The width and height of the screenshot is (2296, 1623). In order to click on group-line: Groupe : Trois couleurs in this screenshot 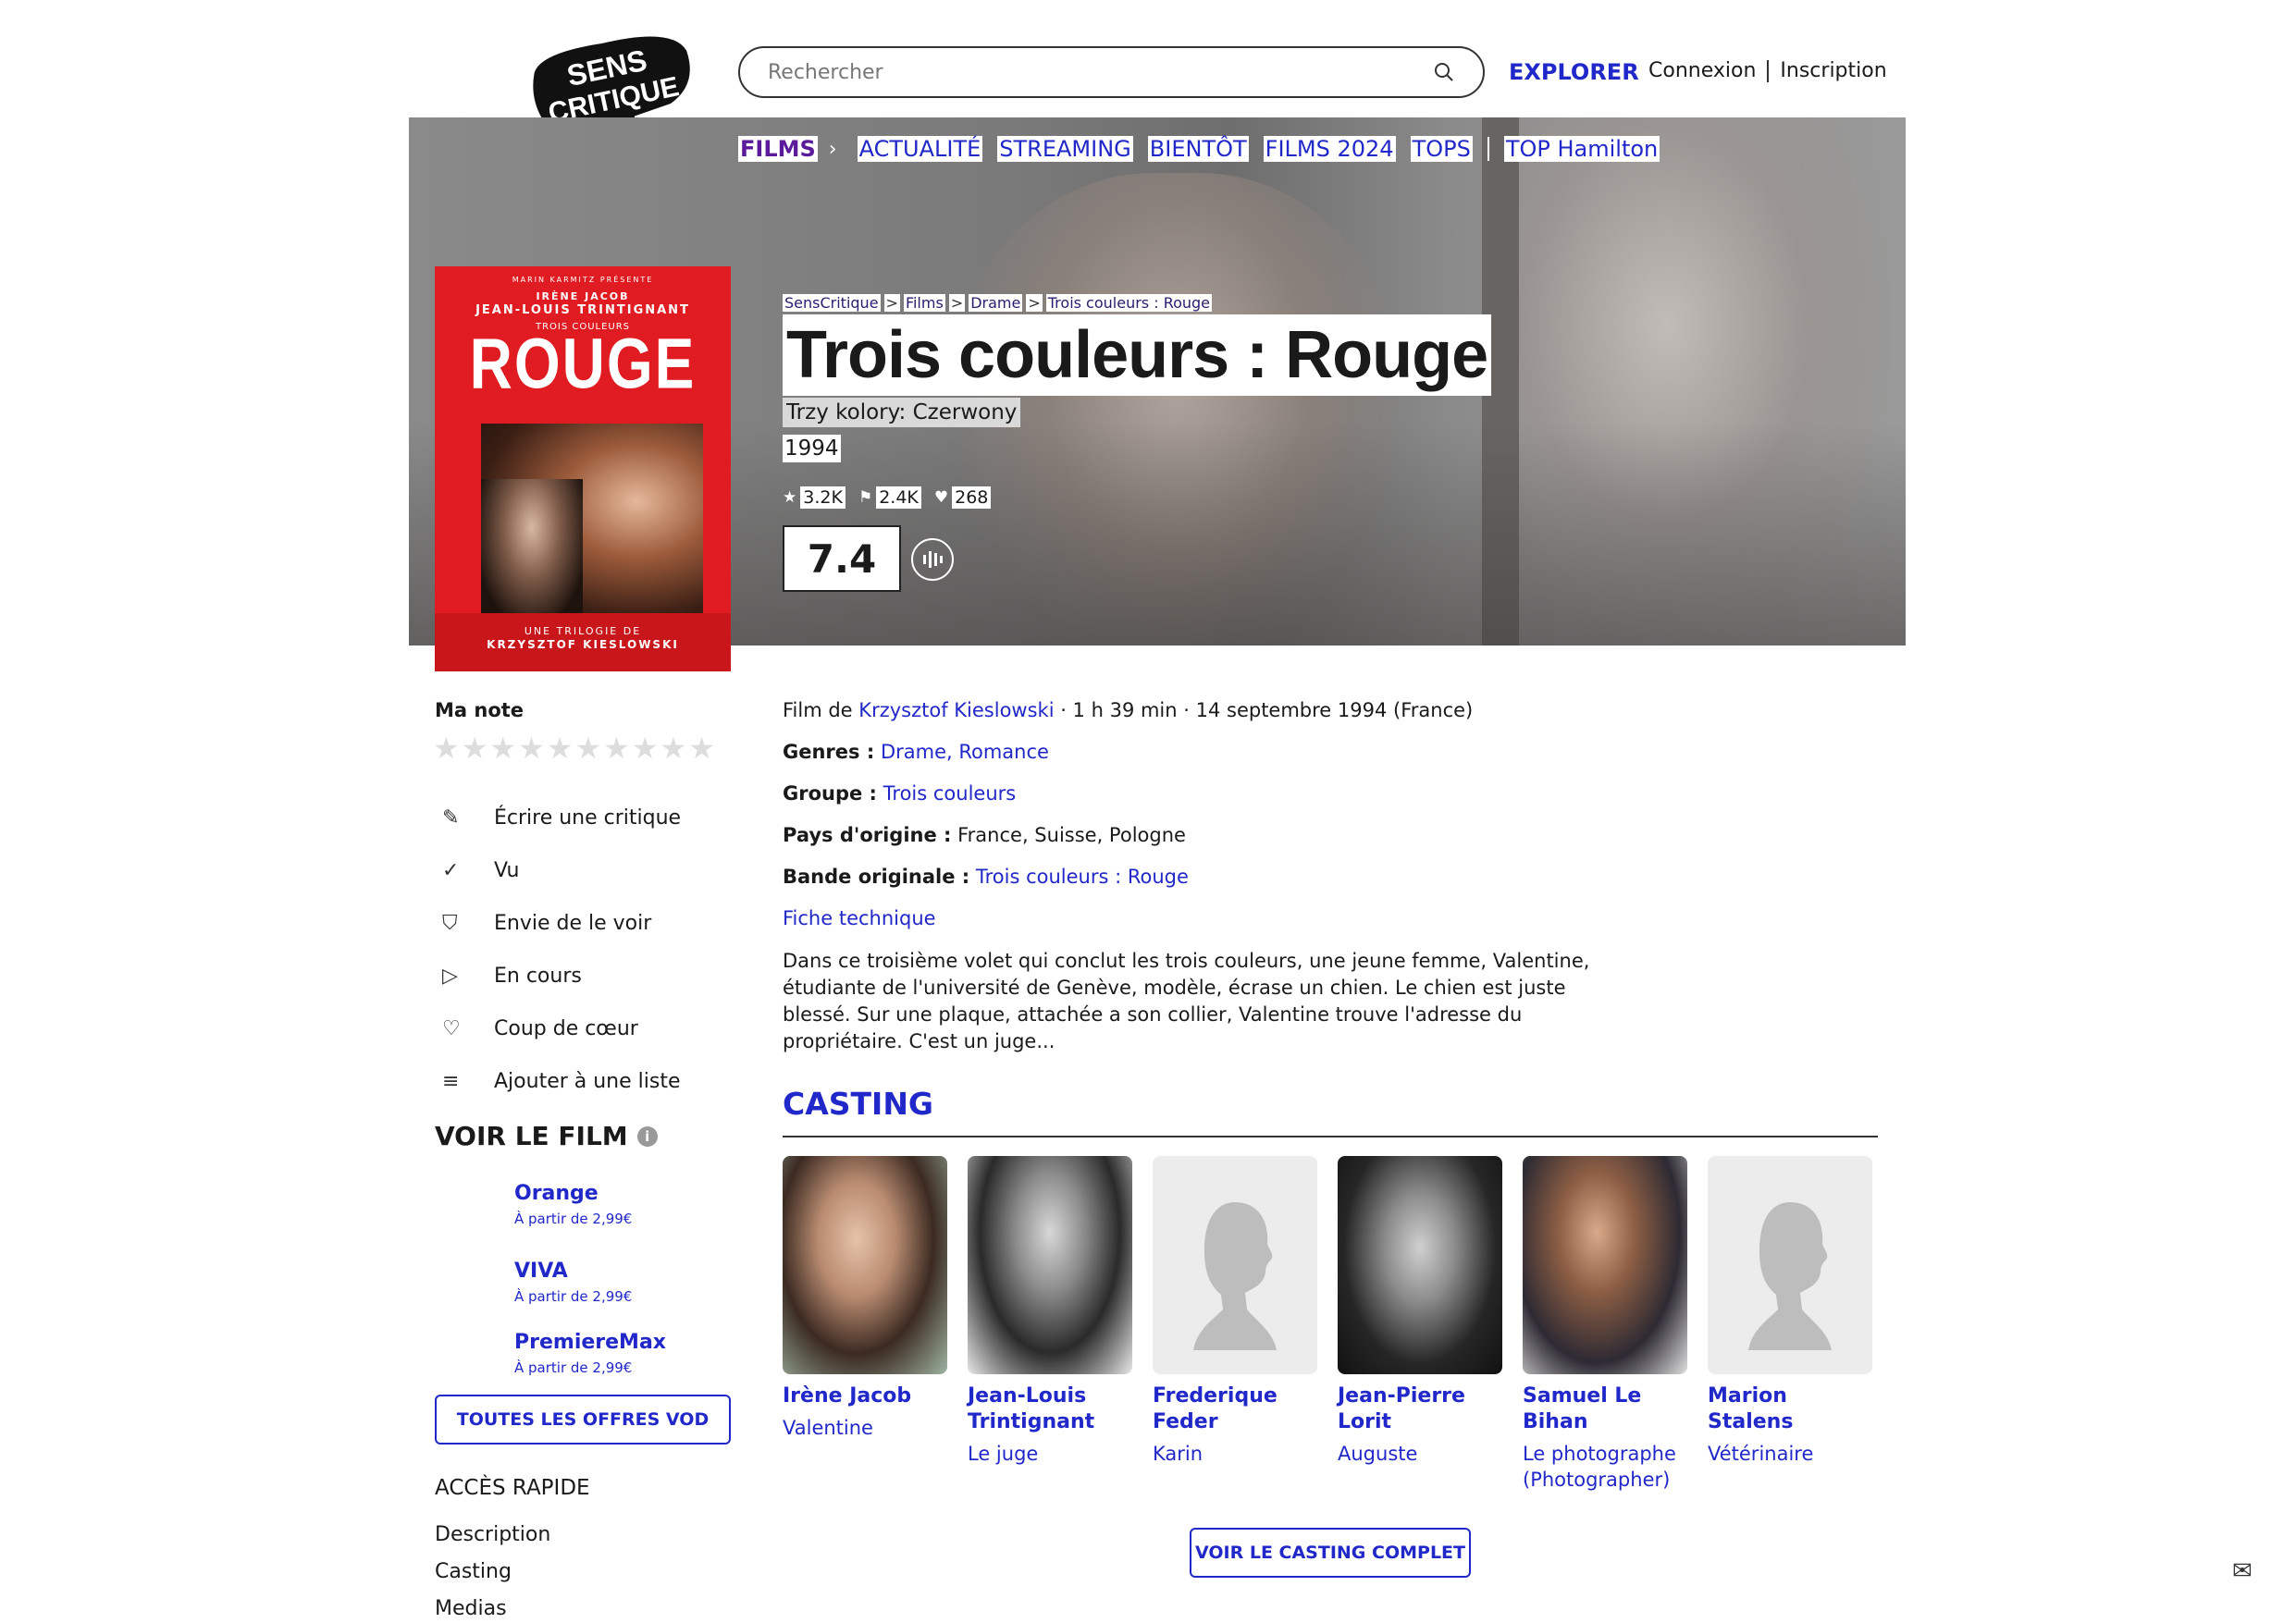, I will do `click(899, 793)`.